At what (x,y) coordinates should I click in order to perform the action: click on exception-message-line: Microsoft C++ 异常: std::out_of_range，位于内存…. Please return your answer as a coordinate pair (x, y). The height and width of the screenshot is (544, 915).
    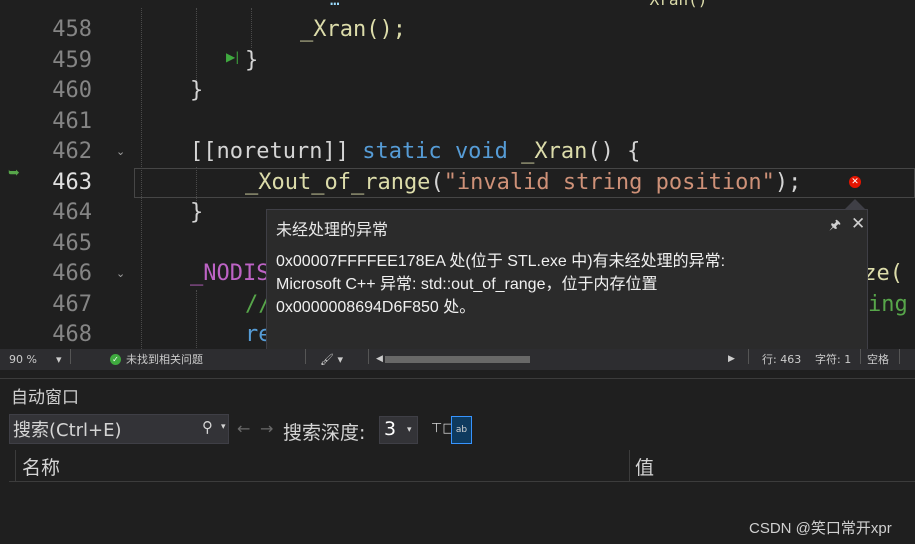
    Looking at the image, I should click on (467, 284).